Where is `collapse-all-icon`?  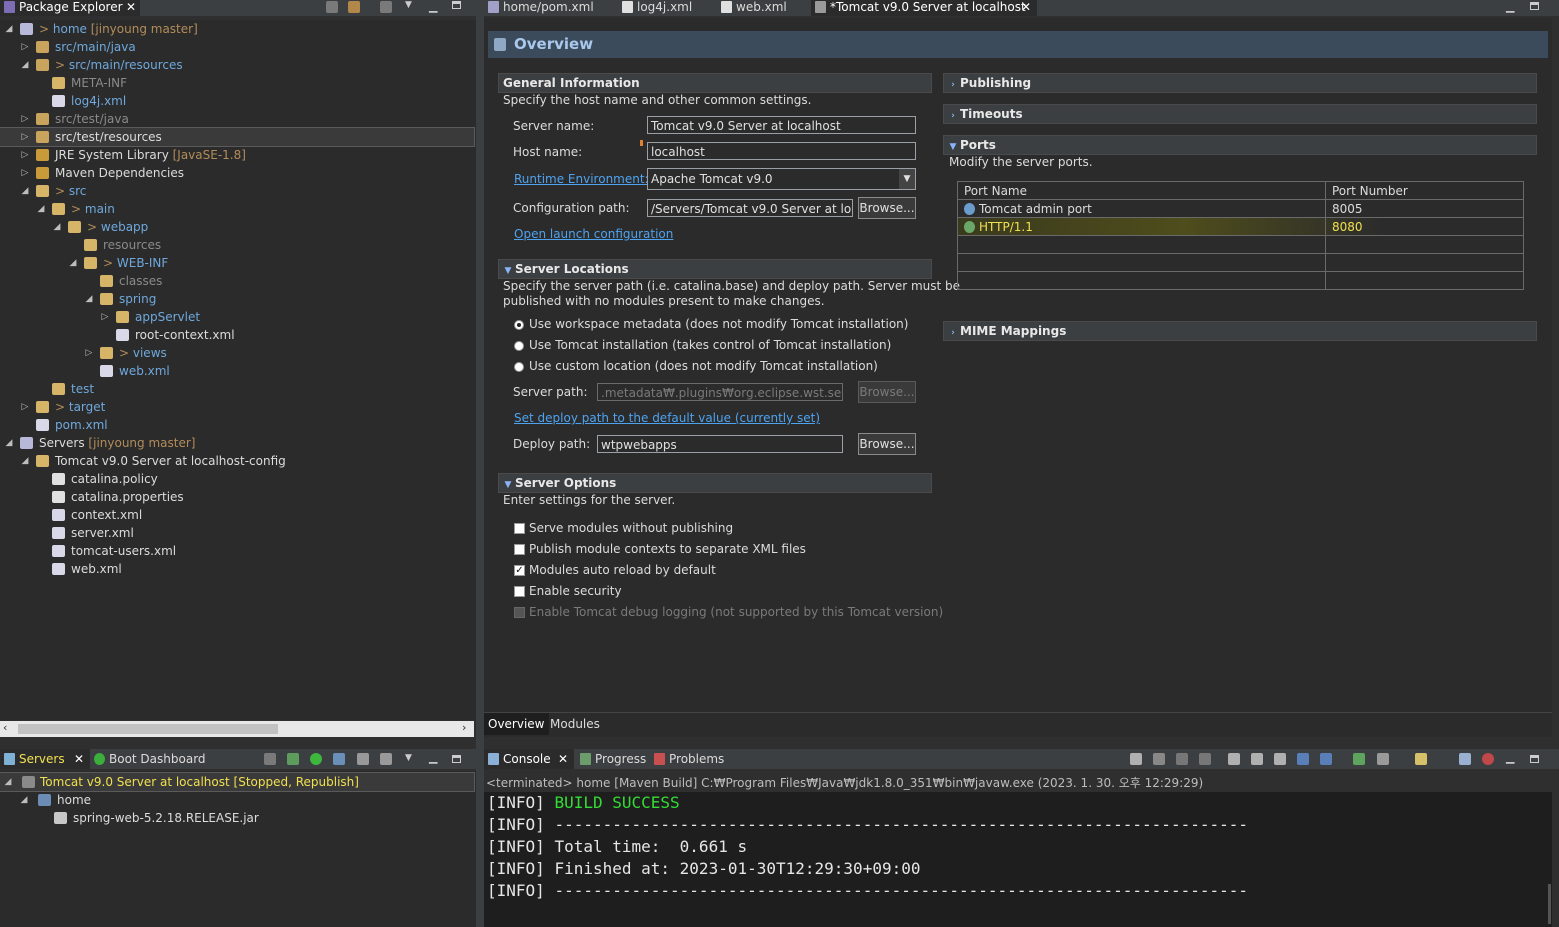
collapse-all-icon is located at coordinates (332, 7).